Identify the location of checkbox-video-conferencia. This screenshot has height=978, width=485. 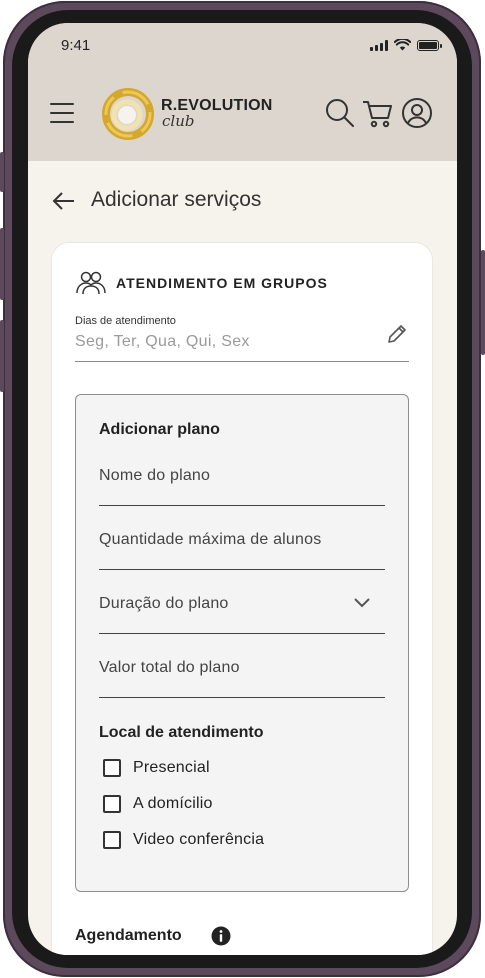
(112, 840).